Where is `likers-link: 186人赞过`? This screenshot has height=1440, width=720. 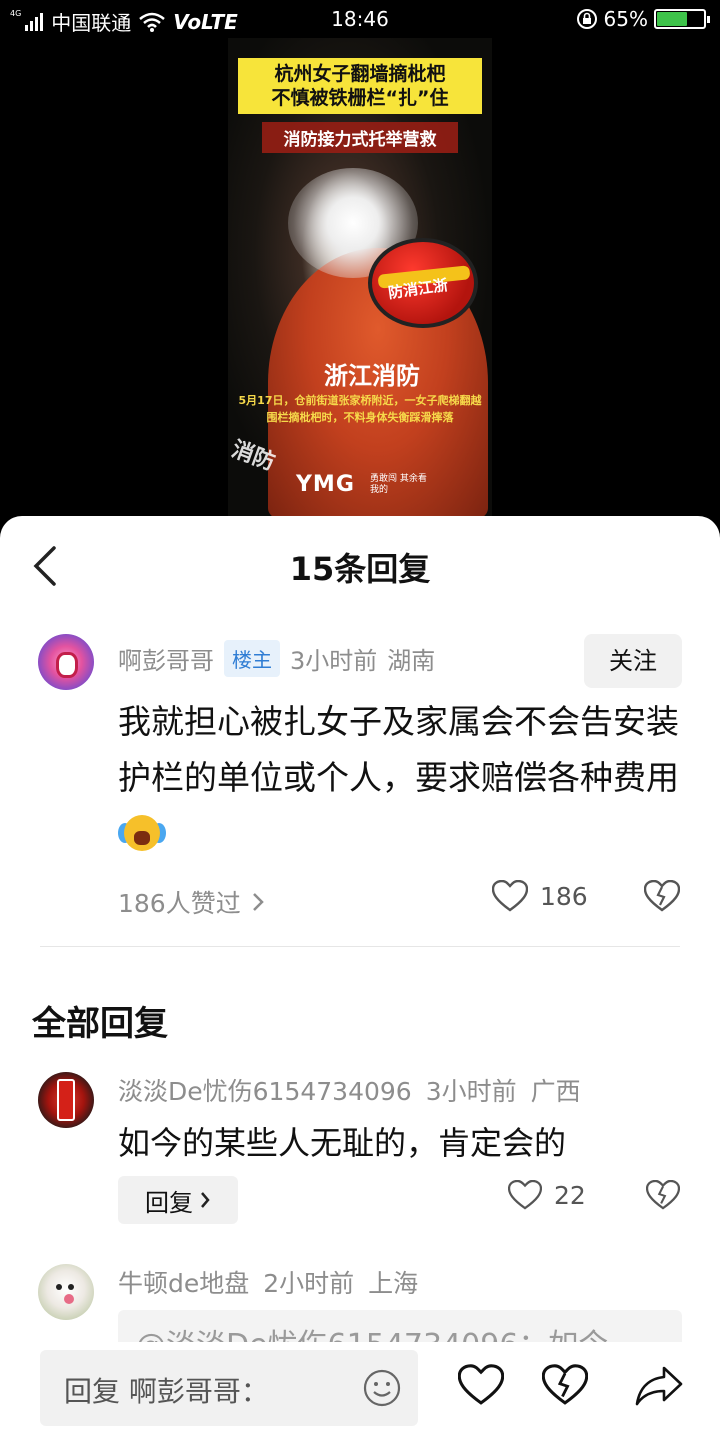
likers-link: 186人赞过 is located at coordinates (191, 902).